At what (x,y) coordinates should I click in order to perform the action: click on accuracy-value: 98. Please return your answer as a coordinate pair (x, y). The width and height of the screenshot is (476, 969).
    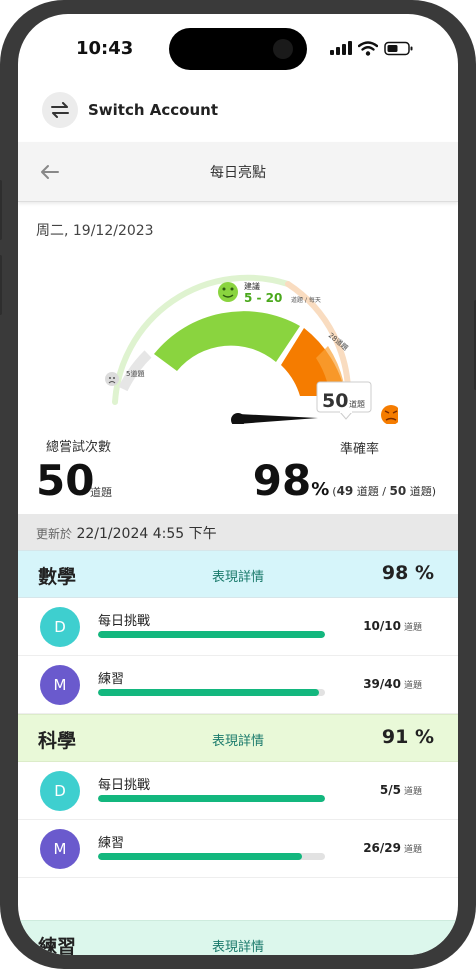
    Looking at the image, I should click on (282, 480).